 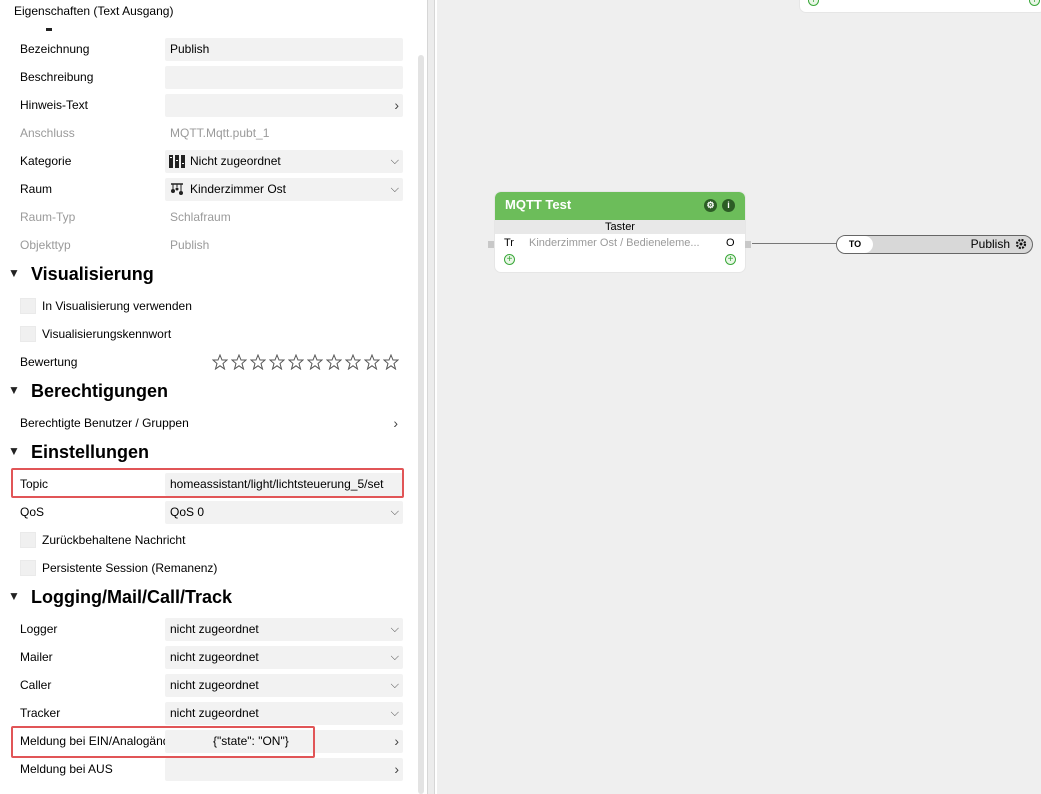 What do you see at coordinates (284, 161) in the screenshot?
I see `kategorie-select: Nicht zugeordnet ⌵` at bounding box center [284, 161].